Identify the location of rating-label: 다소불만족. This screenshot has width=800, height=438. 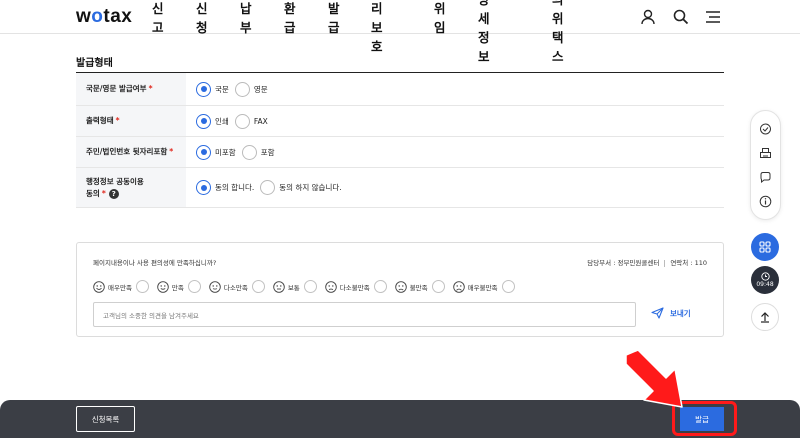
(354, 287).